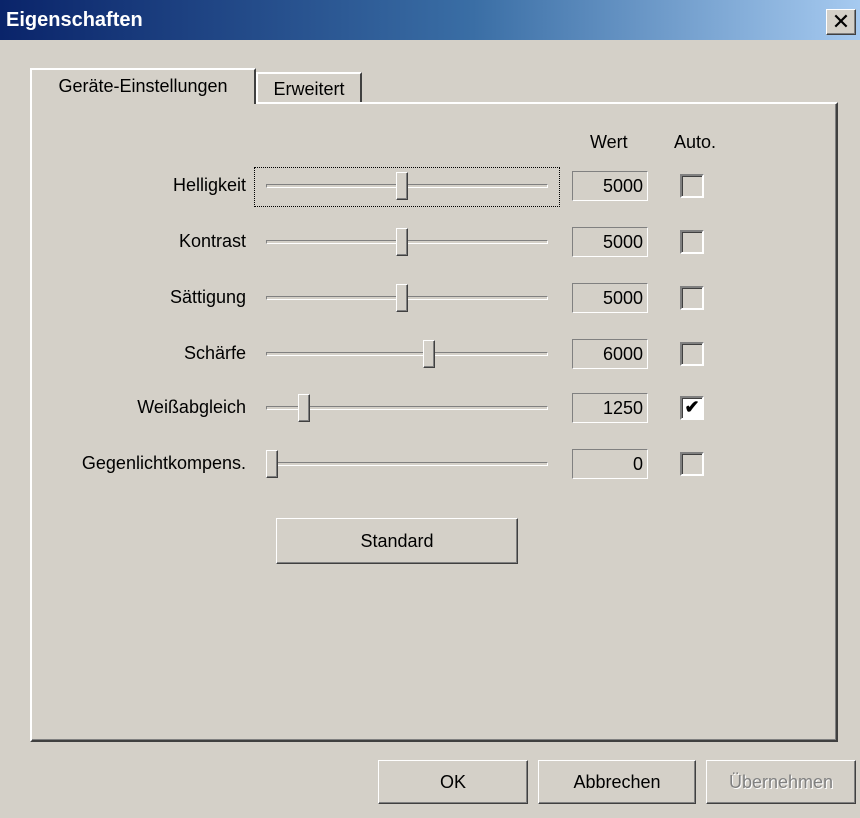 This screenshot has width=860, height=818. Describe the element at coordinates (781, 782) in the screenshot. I see `apply-button: Übernehmen` at that location.